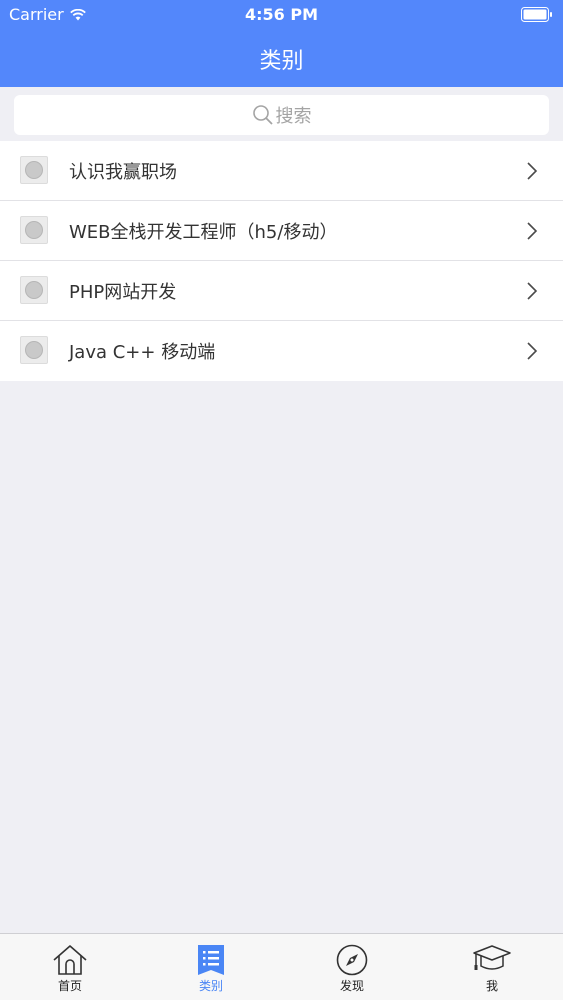 The image size is (563, 1000). I want to click on search-input: 搜索, so click(281, 115).